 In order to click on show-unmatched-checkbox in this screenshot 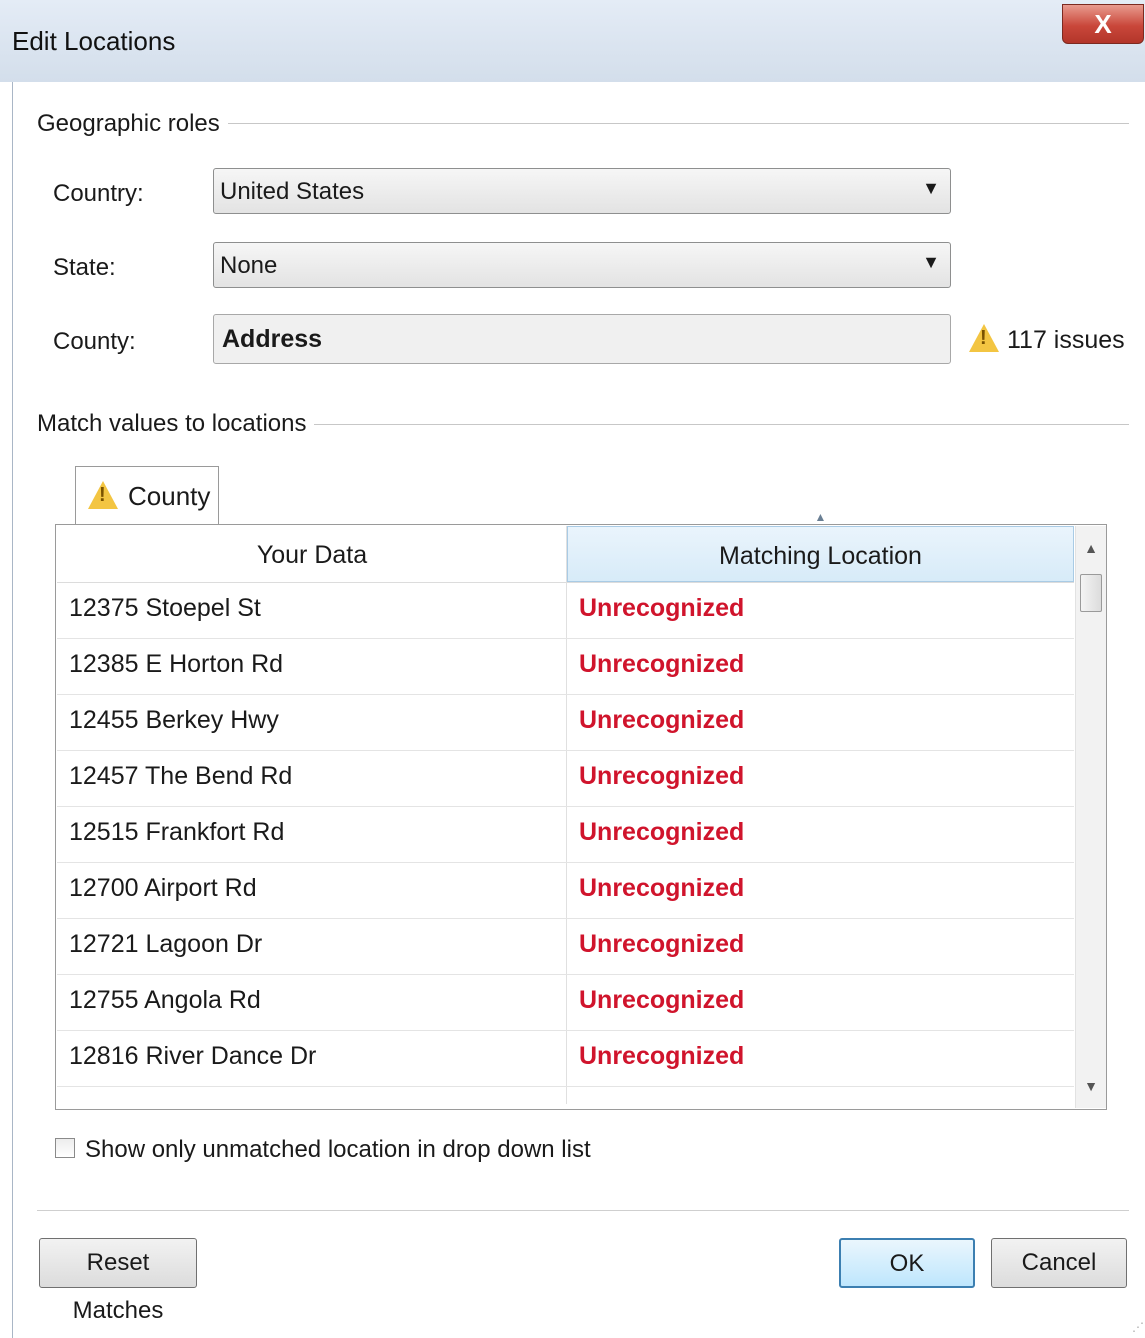, I will do `click(65, 1148)`.